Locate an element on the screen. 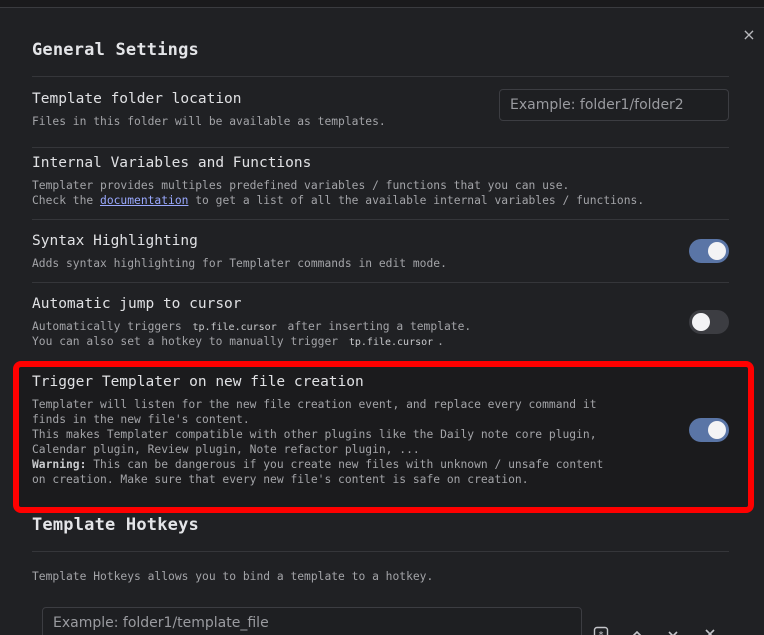  trigger-on-create-name: Trigger Templater on new file creation is located at coordinates (198, 382).